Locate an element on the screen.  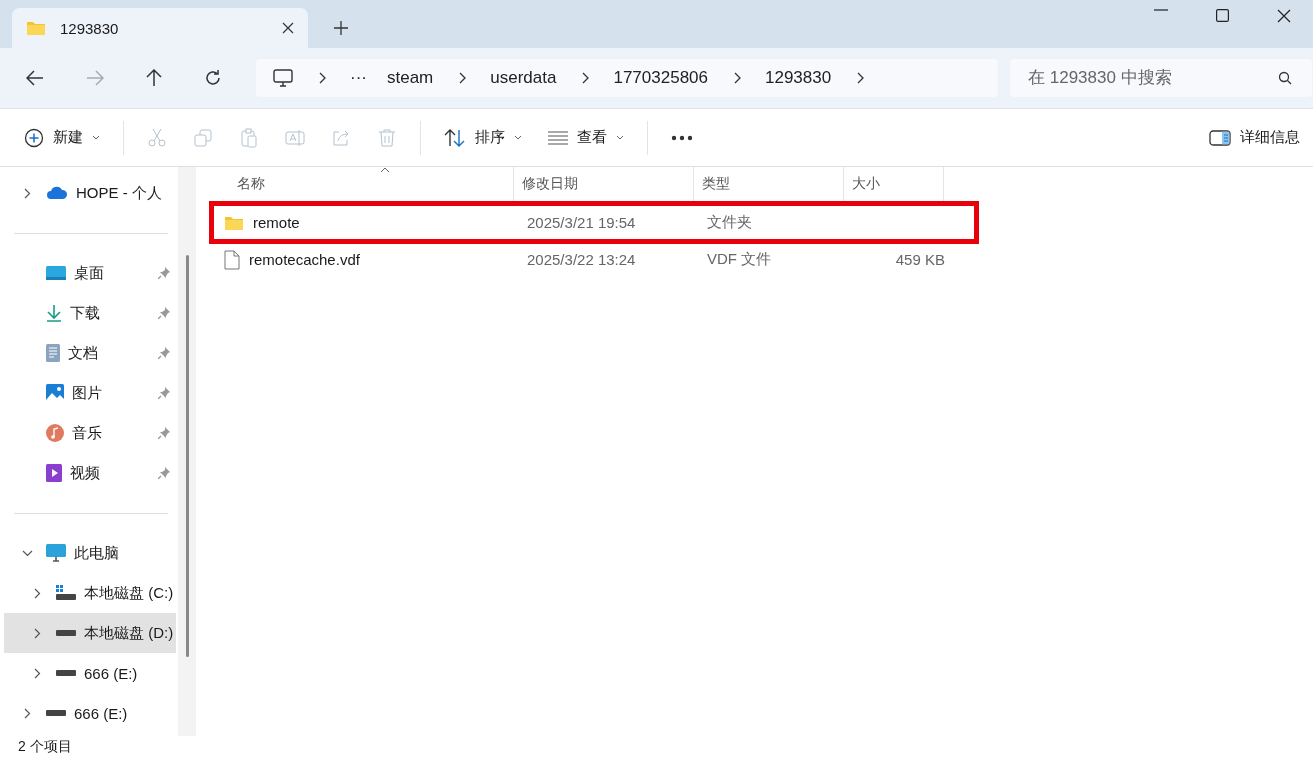
file-row: remotecache.vdf 2025/3/22 13:24 VDF 文件 459 KB is located at coordinates (594, 259).